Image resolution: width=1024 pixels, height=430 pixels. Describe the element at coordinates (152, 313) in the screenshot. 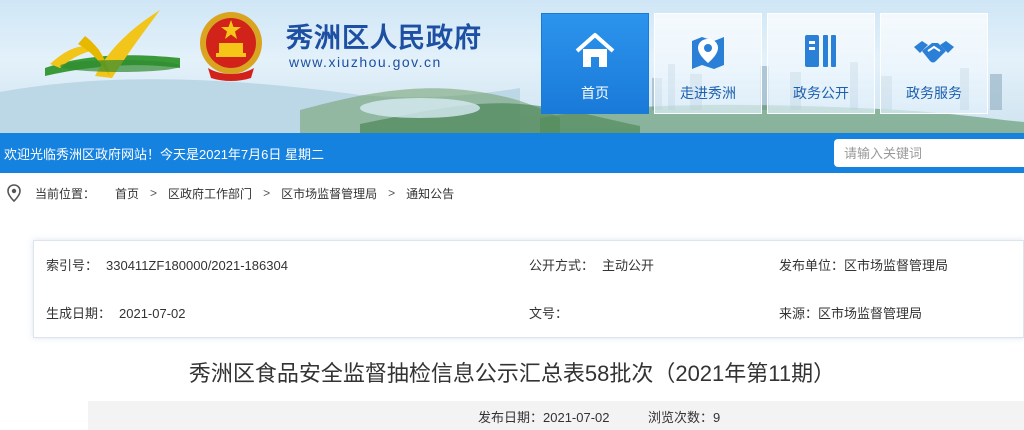

I see `meta-value: 2021-07-02` at that location.